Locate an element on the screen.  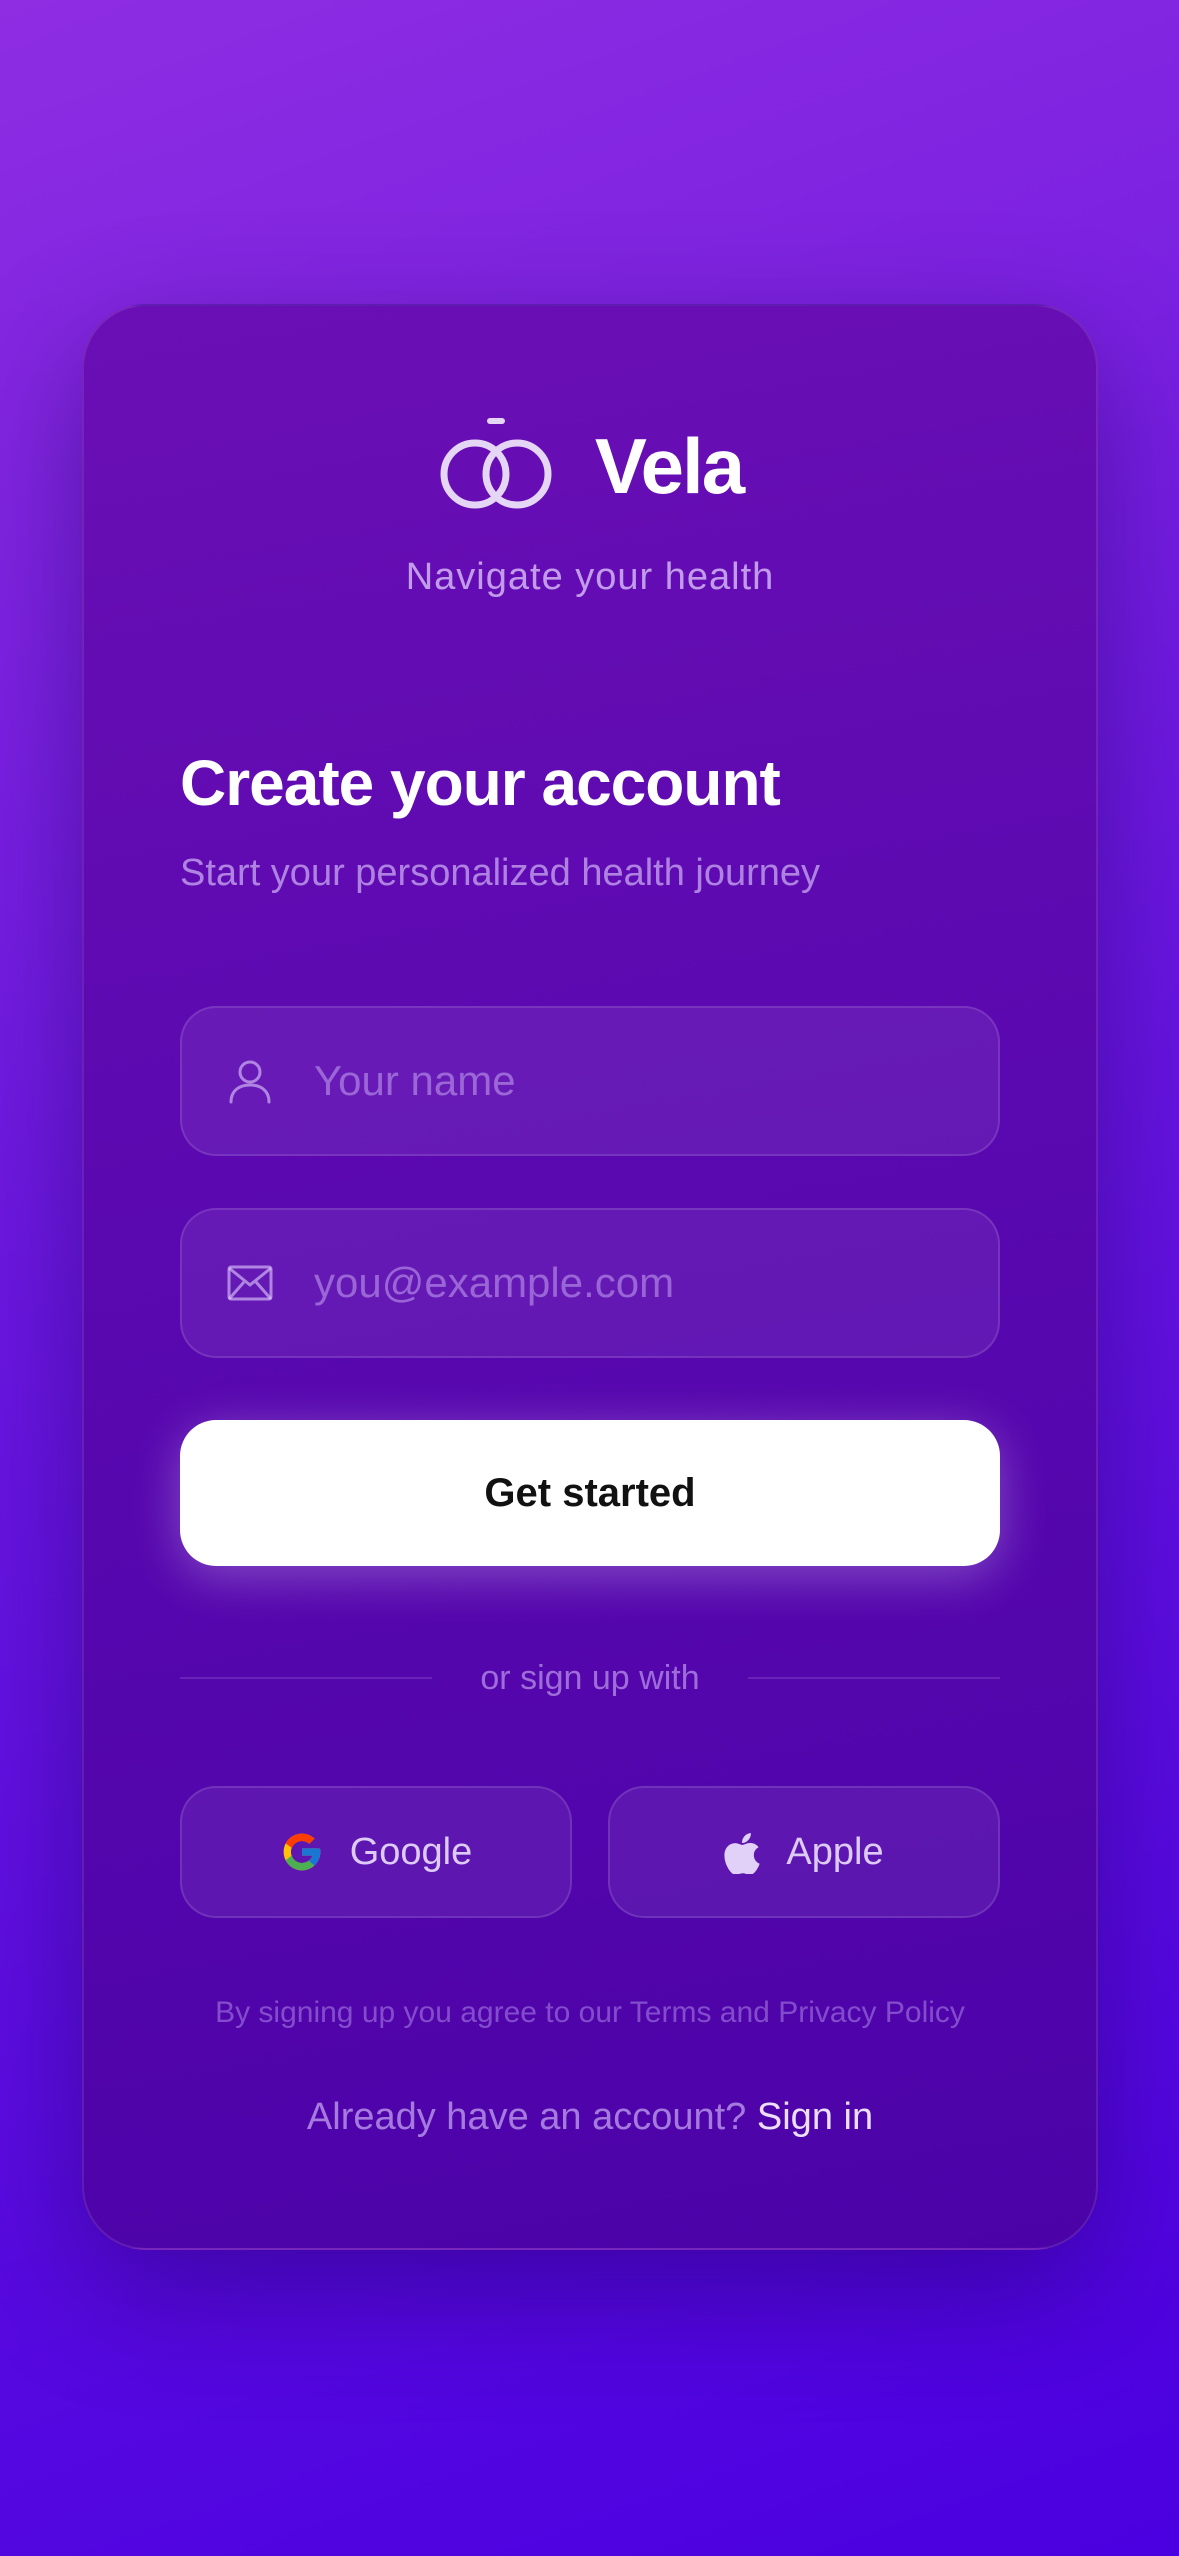
apple-signup-button: Apple is located at coordinates (804, 1852).